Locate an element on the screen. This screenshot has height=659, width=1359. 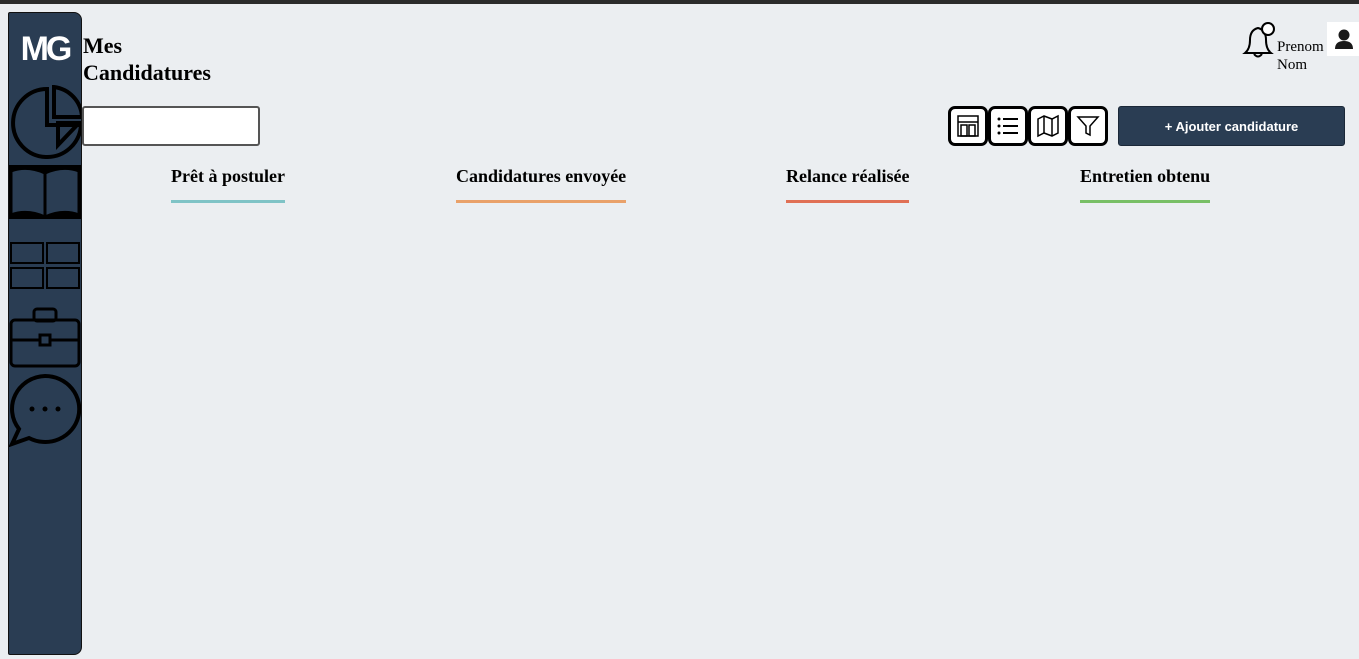
sidebar-item-jobs is located at coordinates (45, 337).